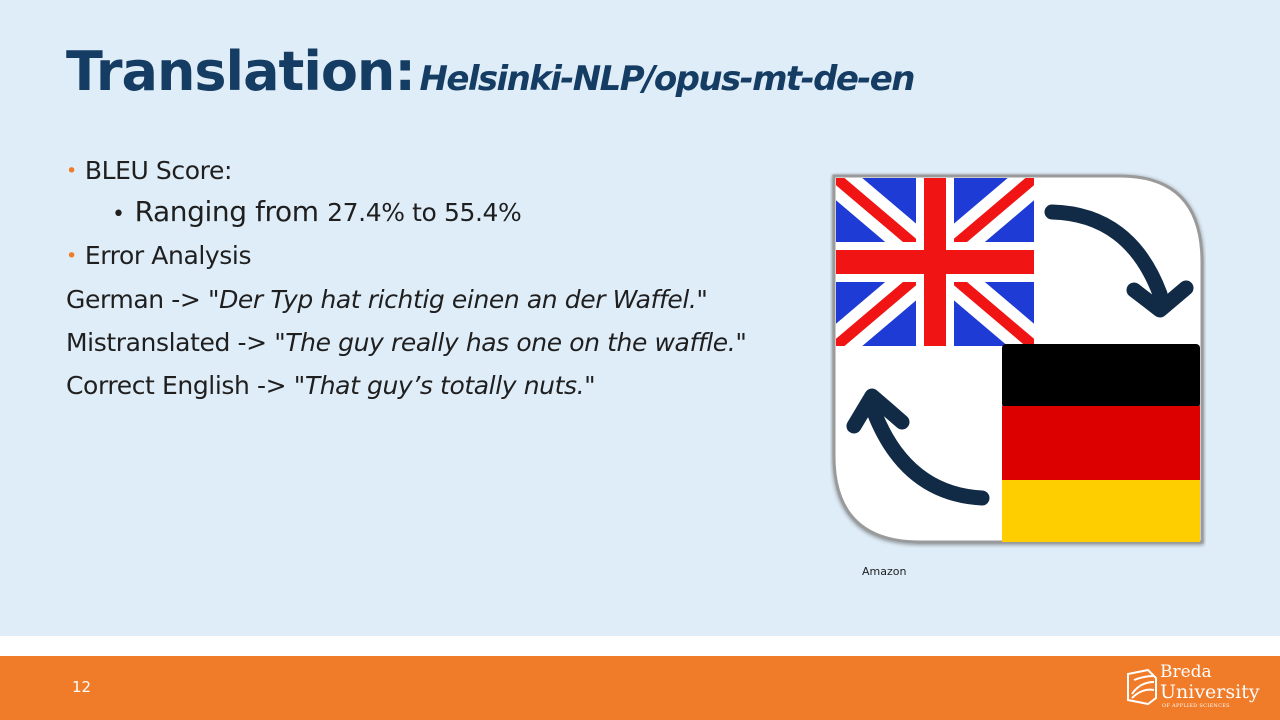 Image resolution: width=1280 pixels, height=720 pixels. Describe the element at coordinates (444, 385) in the screenshot. I see `correct-text: "That guy’s totally nuts."` at that location.